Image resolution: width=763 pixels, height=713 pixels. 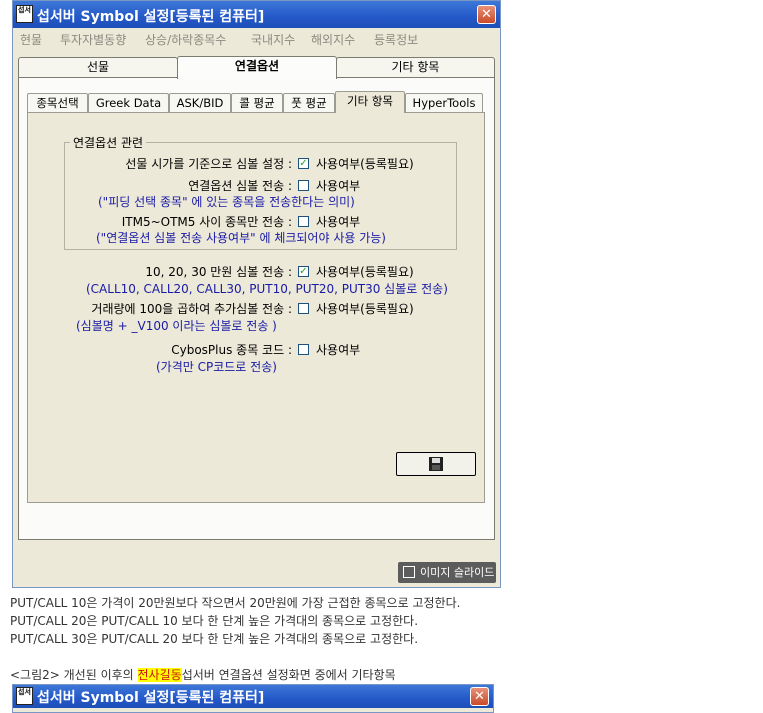 I want to click on figure-caption: <그림2> 개선된 이후의 전사길동섭서버 연결옵션 설정화면 중에서 기타항목, so click(x=203, y=674).